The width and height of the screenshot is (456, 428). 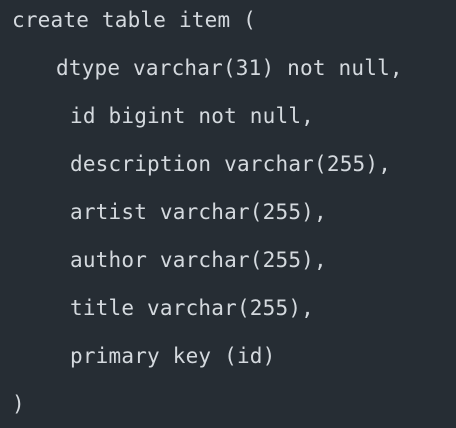 I want to click on code-line-dtype: dtype varchar(31) not null,, so click(x=229, y=68).